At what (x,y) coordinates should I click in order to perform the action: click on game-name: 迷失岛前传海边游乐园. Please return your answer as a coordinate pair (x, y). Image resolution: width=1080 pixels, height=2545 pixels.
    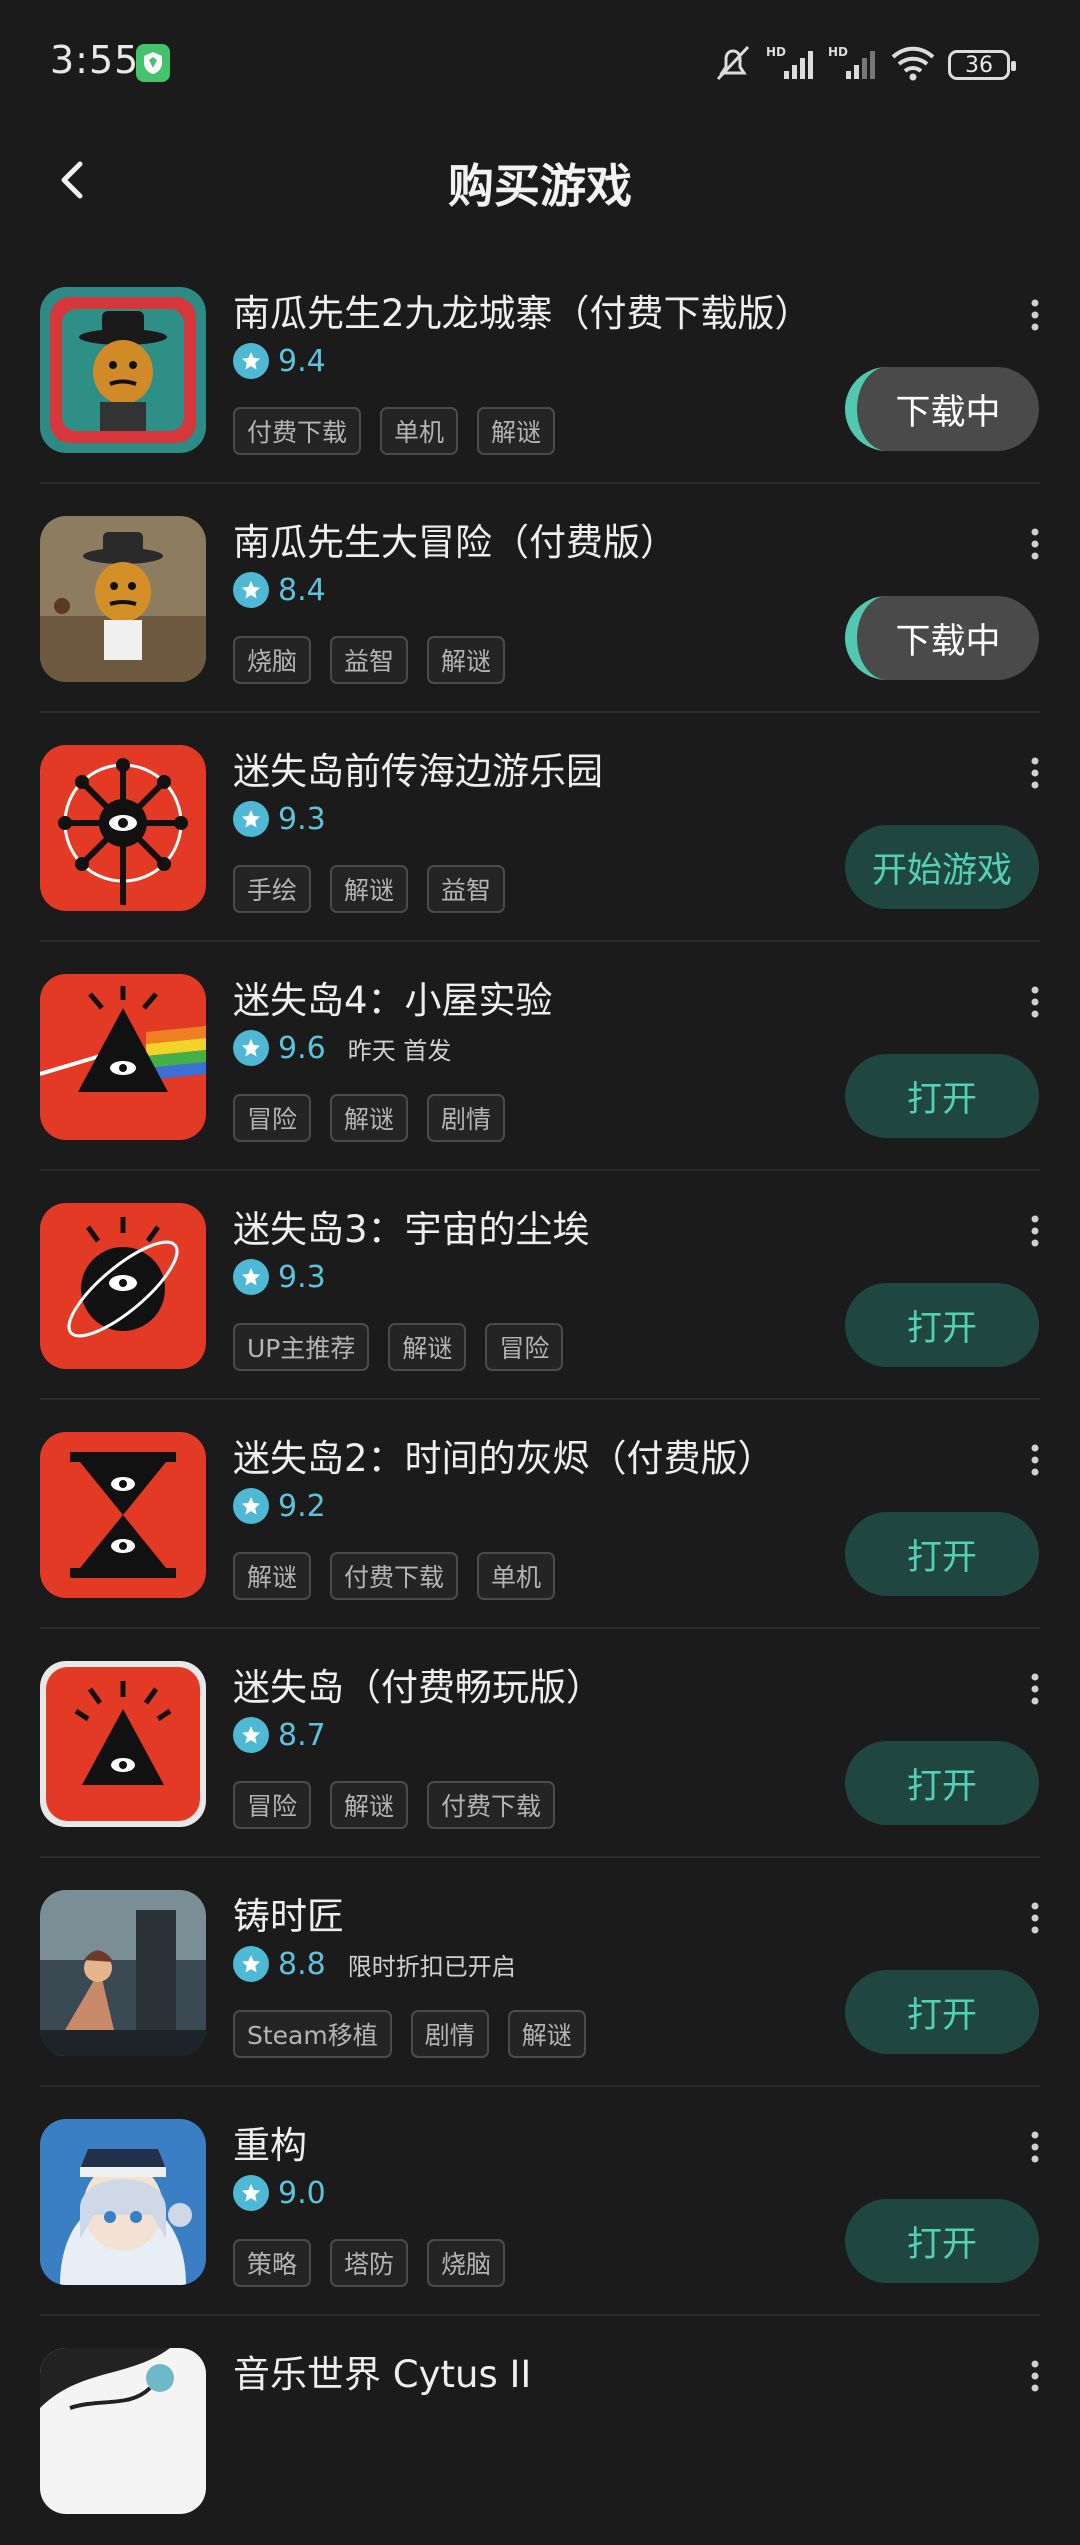
    Looking at the image, I should click on (418, 768).